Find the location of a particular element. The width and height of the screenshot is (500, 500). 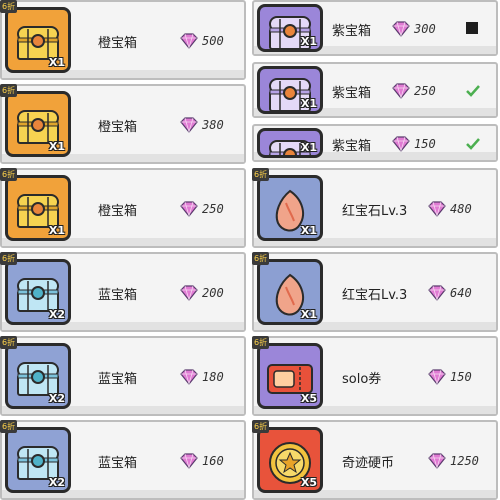

shop-item-row: X5 6折奇迹硬币 1250 is located at coordinates (375, 460).